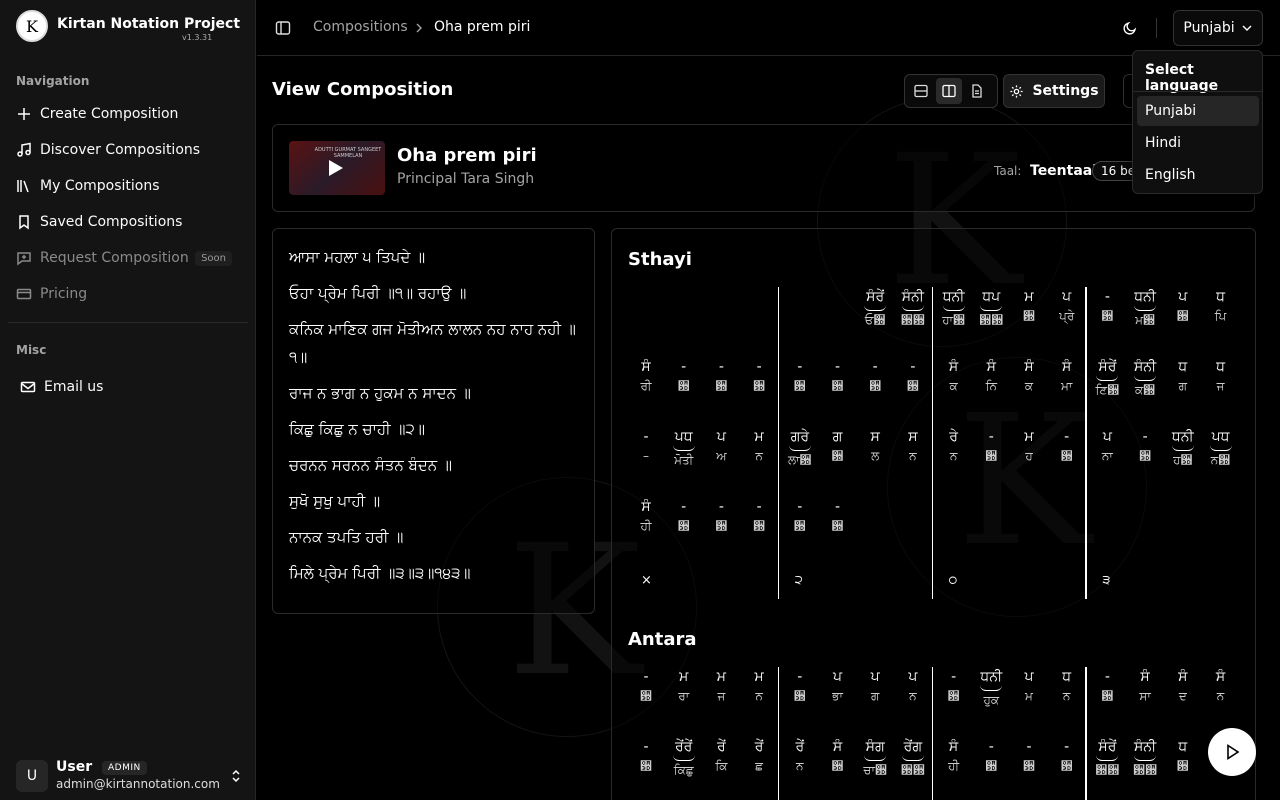 This screenshot has height=800, width=1280. I want to click on message-plus-icon, so click(24, 259).